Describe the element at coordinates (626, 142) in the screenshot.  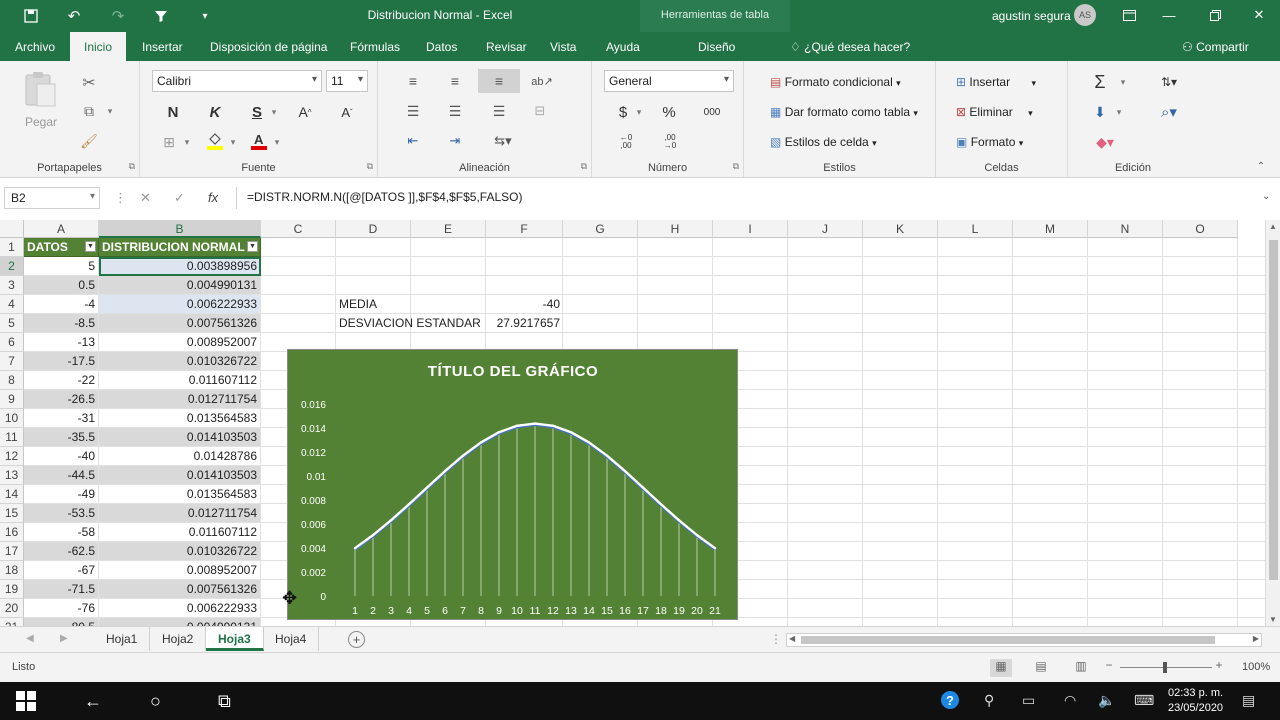
I see `increase-decimal-icon: ←0,00` at that location.